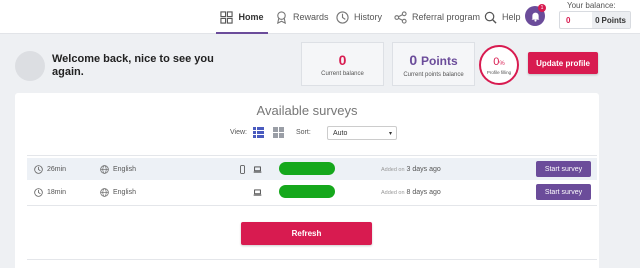 This screenshot has height=268, width=640. I want to click on nav-rewards-label: Rewards, so click(311, 17).